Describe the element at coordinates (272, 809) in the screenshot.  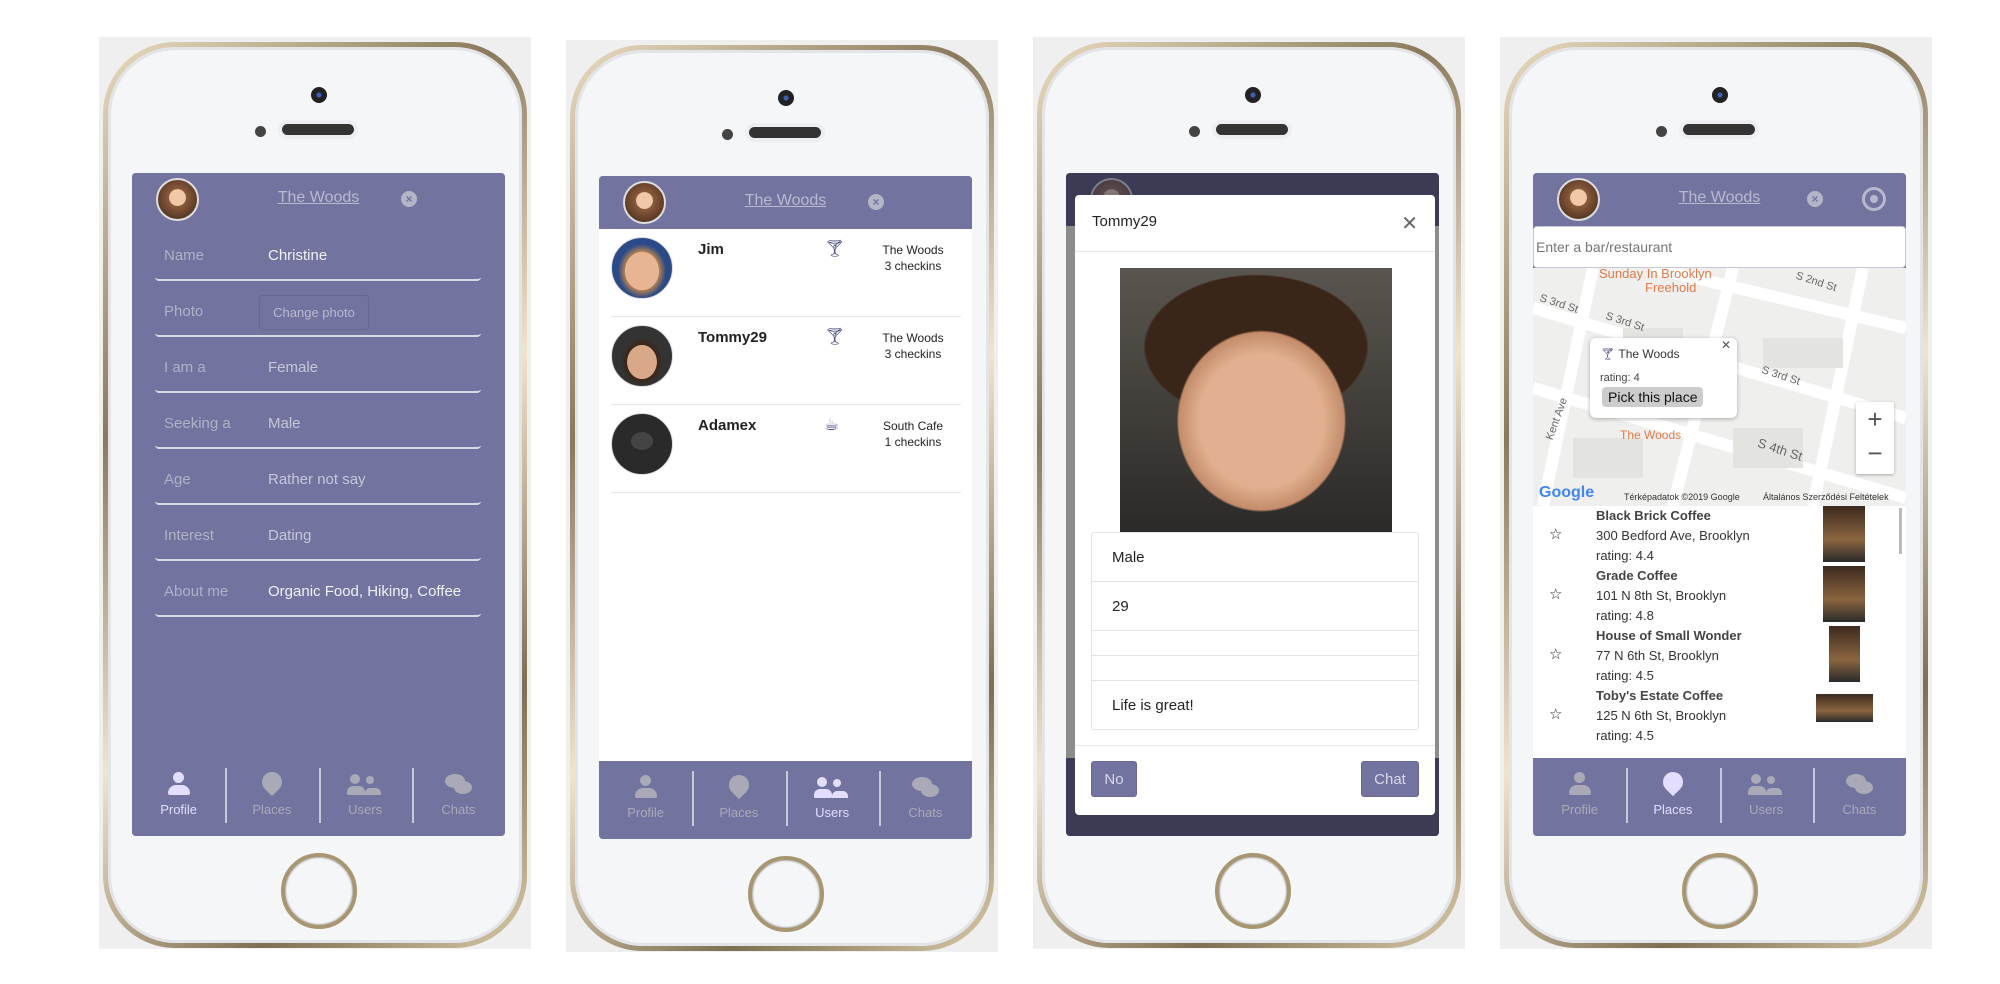
I see `nav-label: Places` at that location.